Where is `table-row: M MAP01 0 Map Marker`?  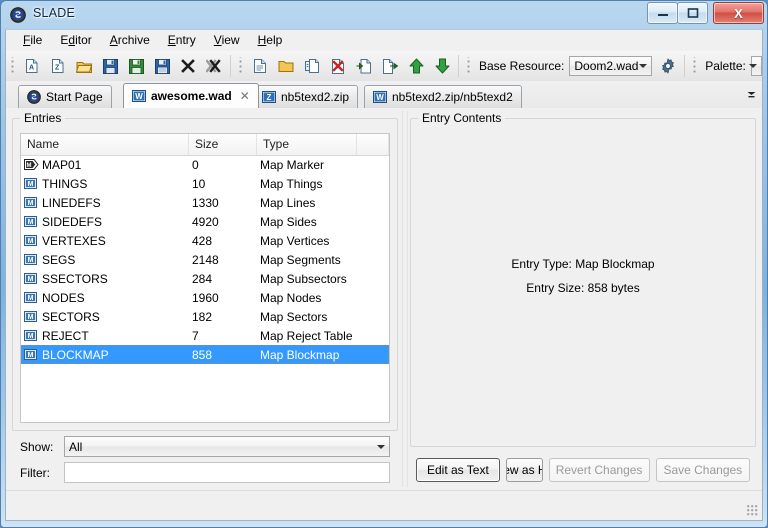 table-row: M MAP01 0 Map Marker is located at coordinates (205, 164).